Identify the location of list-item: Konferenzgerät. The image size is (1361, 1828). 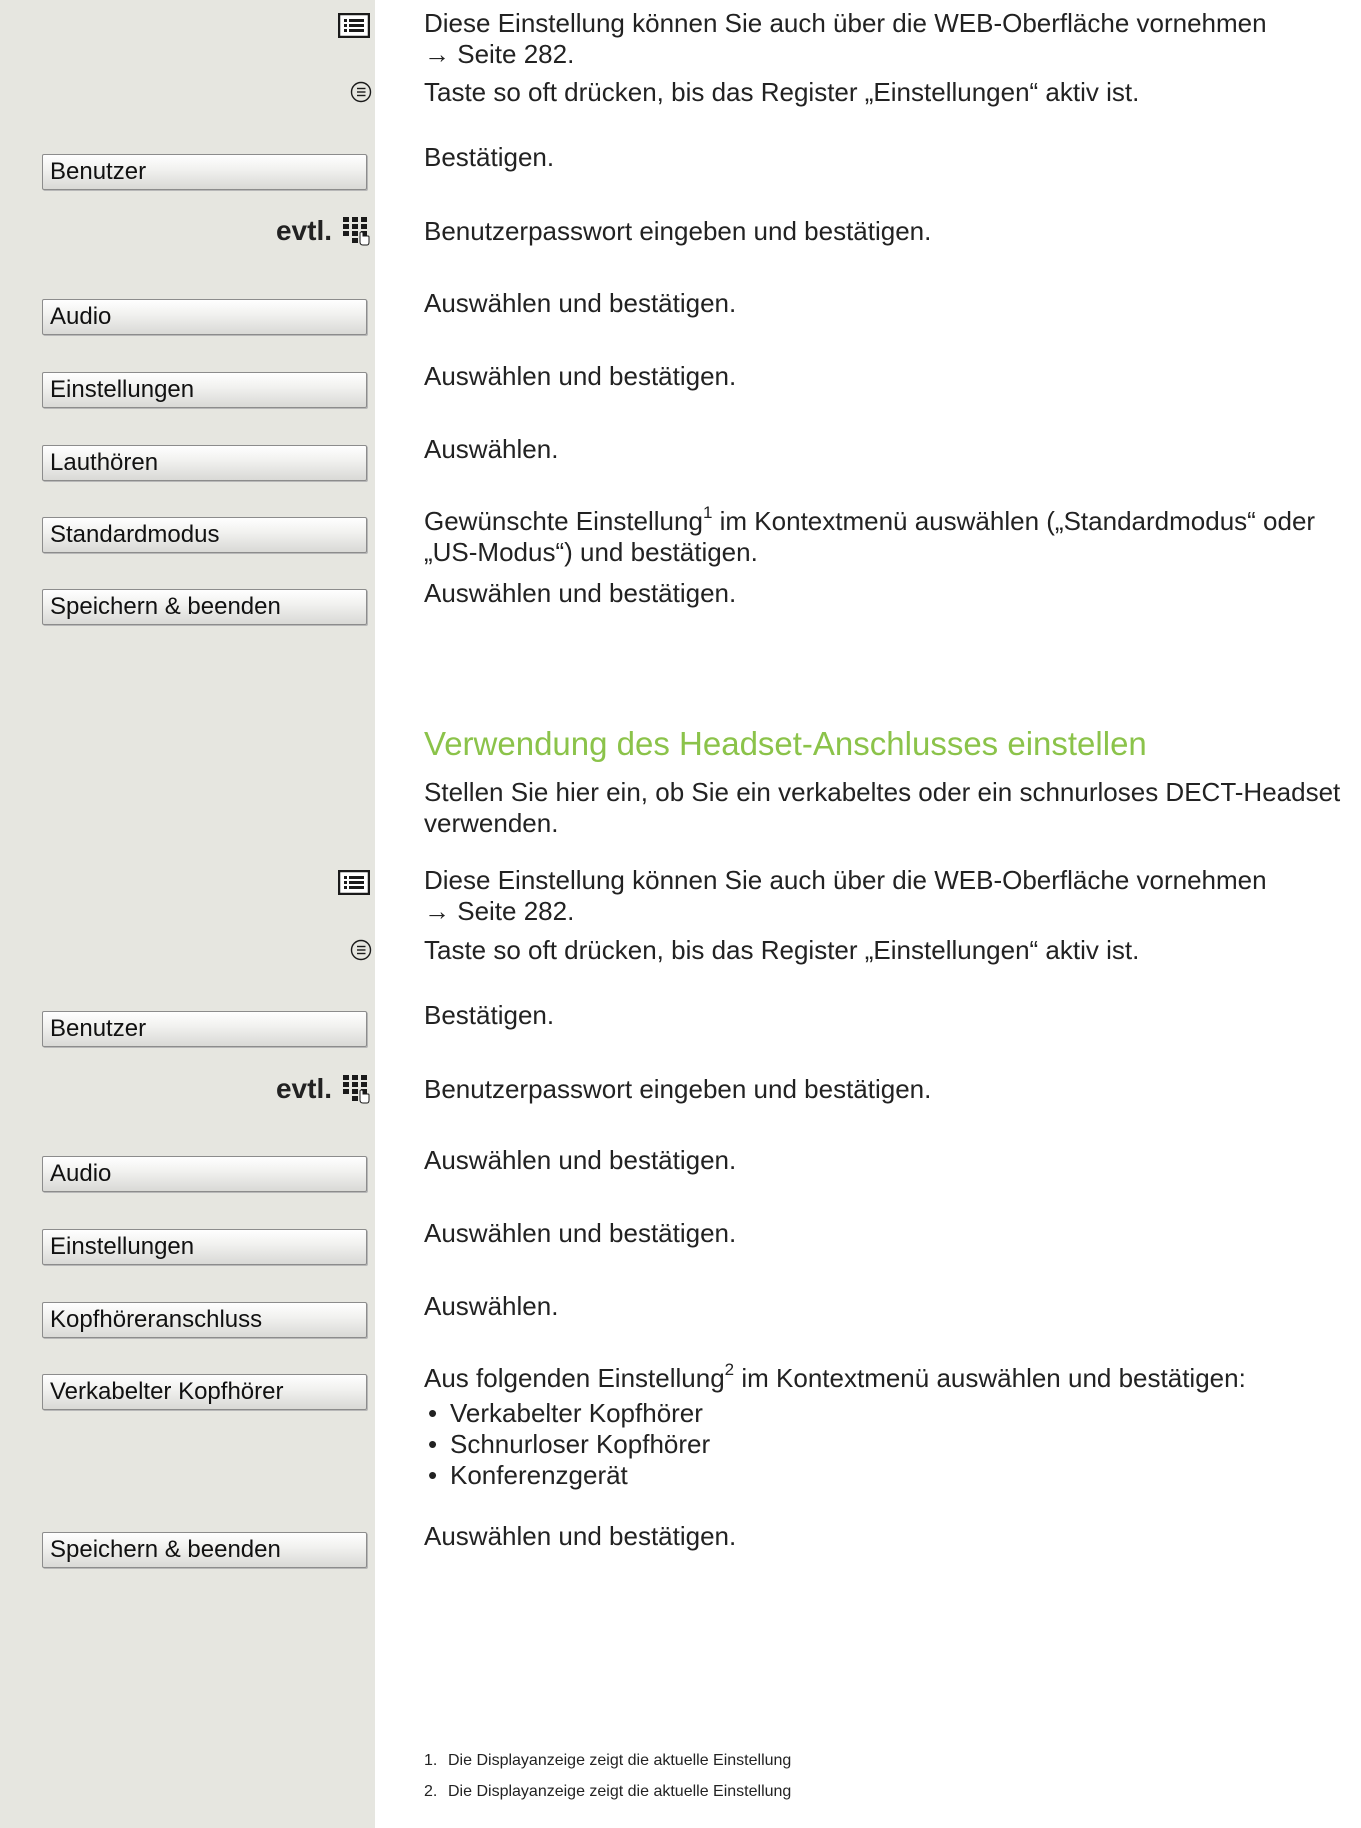
(889, 1475).